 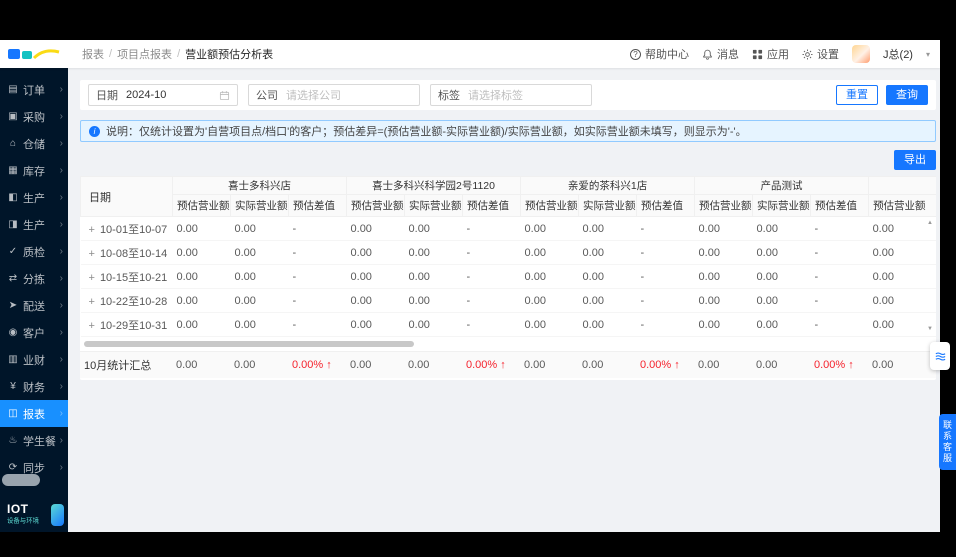 I want to click on scroll-up-arrow: ▲, so click(x=930, y=223).